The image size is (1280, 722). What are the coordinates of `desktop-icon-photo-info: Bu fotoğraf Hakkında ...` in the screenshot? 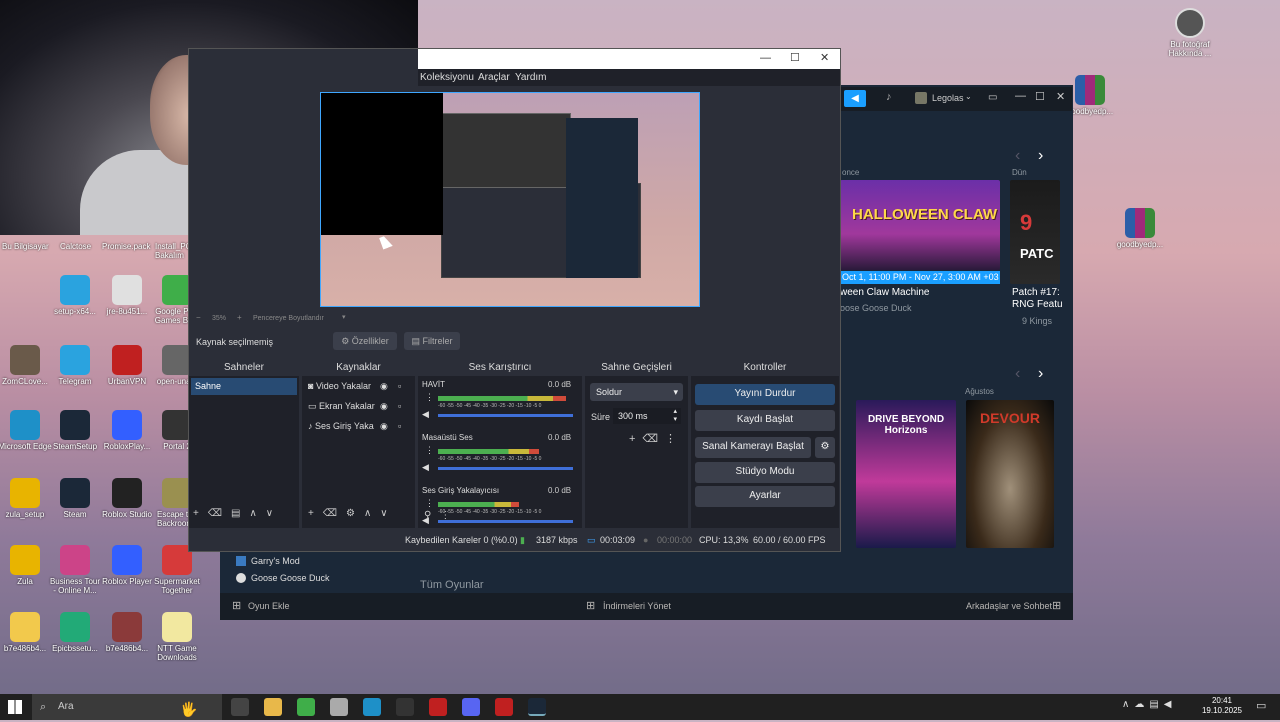 It's located at (1190, 33).